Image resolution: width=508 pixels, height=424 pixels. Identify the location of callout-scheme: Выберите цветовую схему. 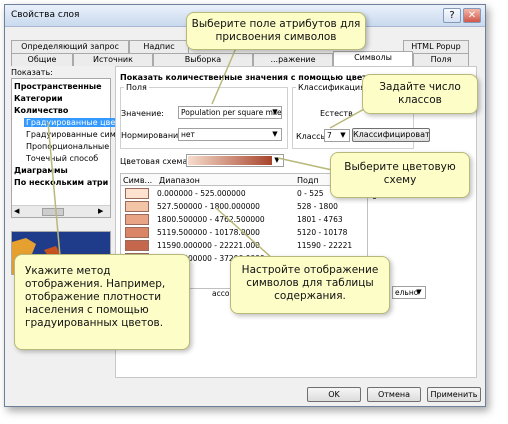
(400, 175).